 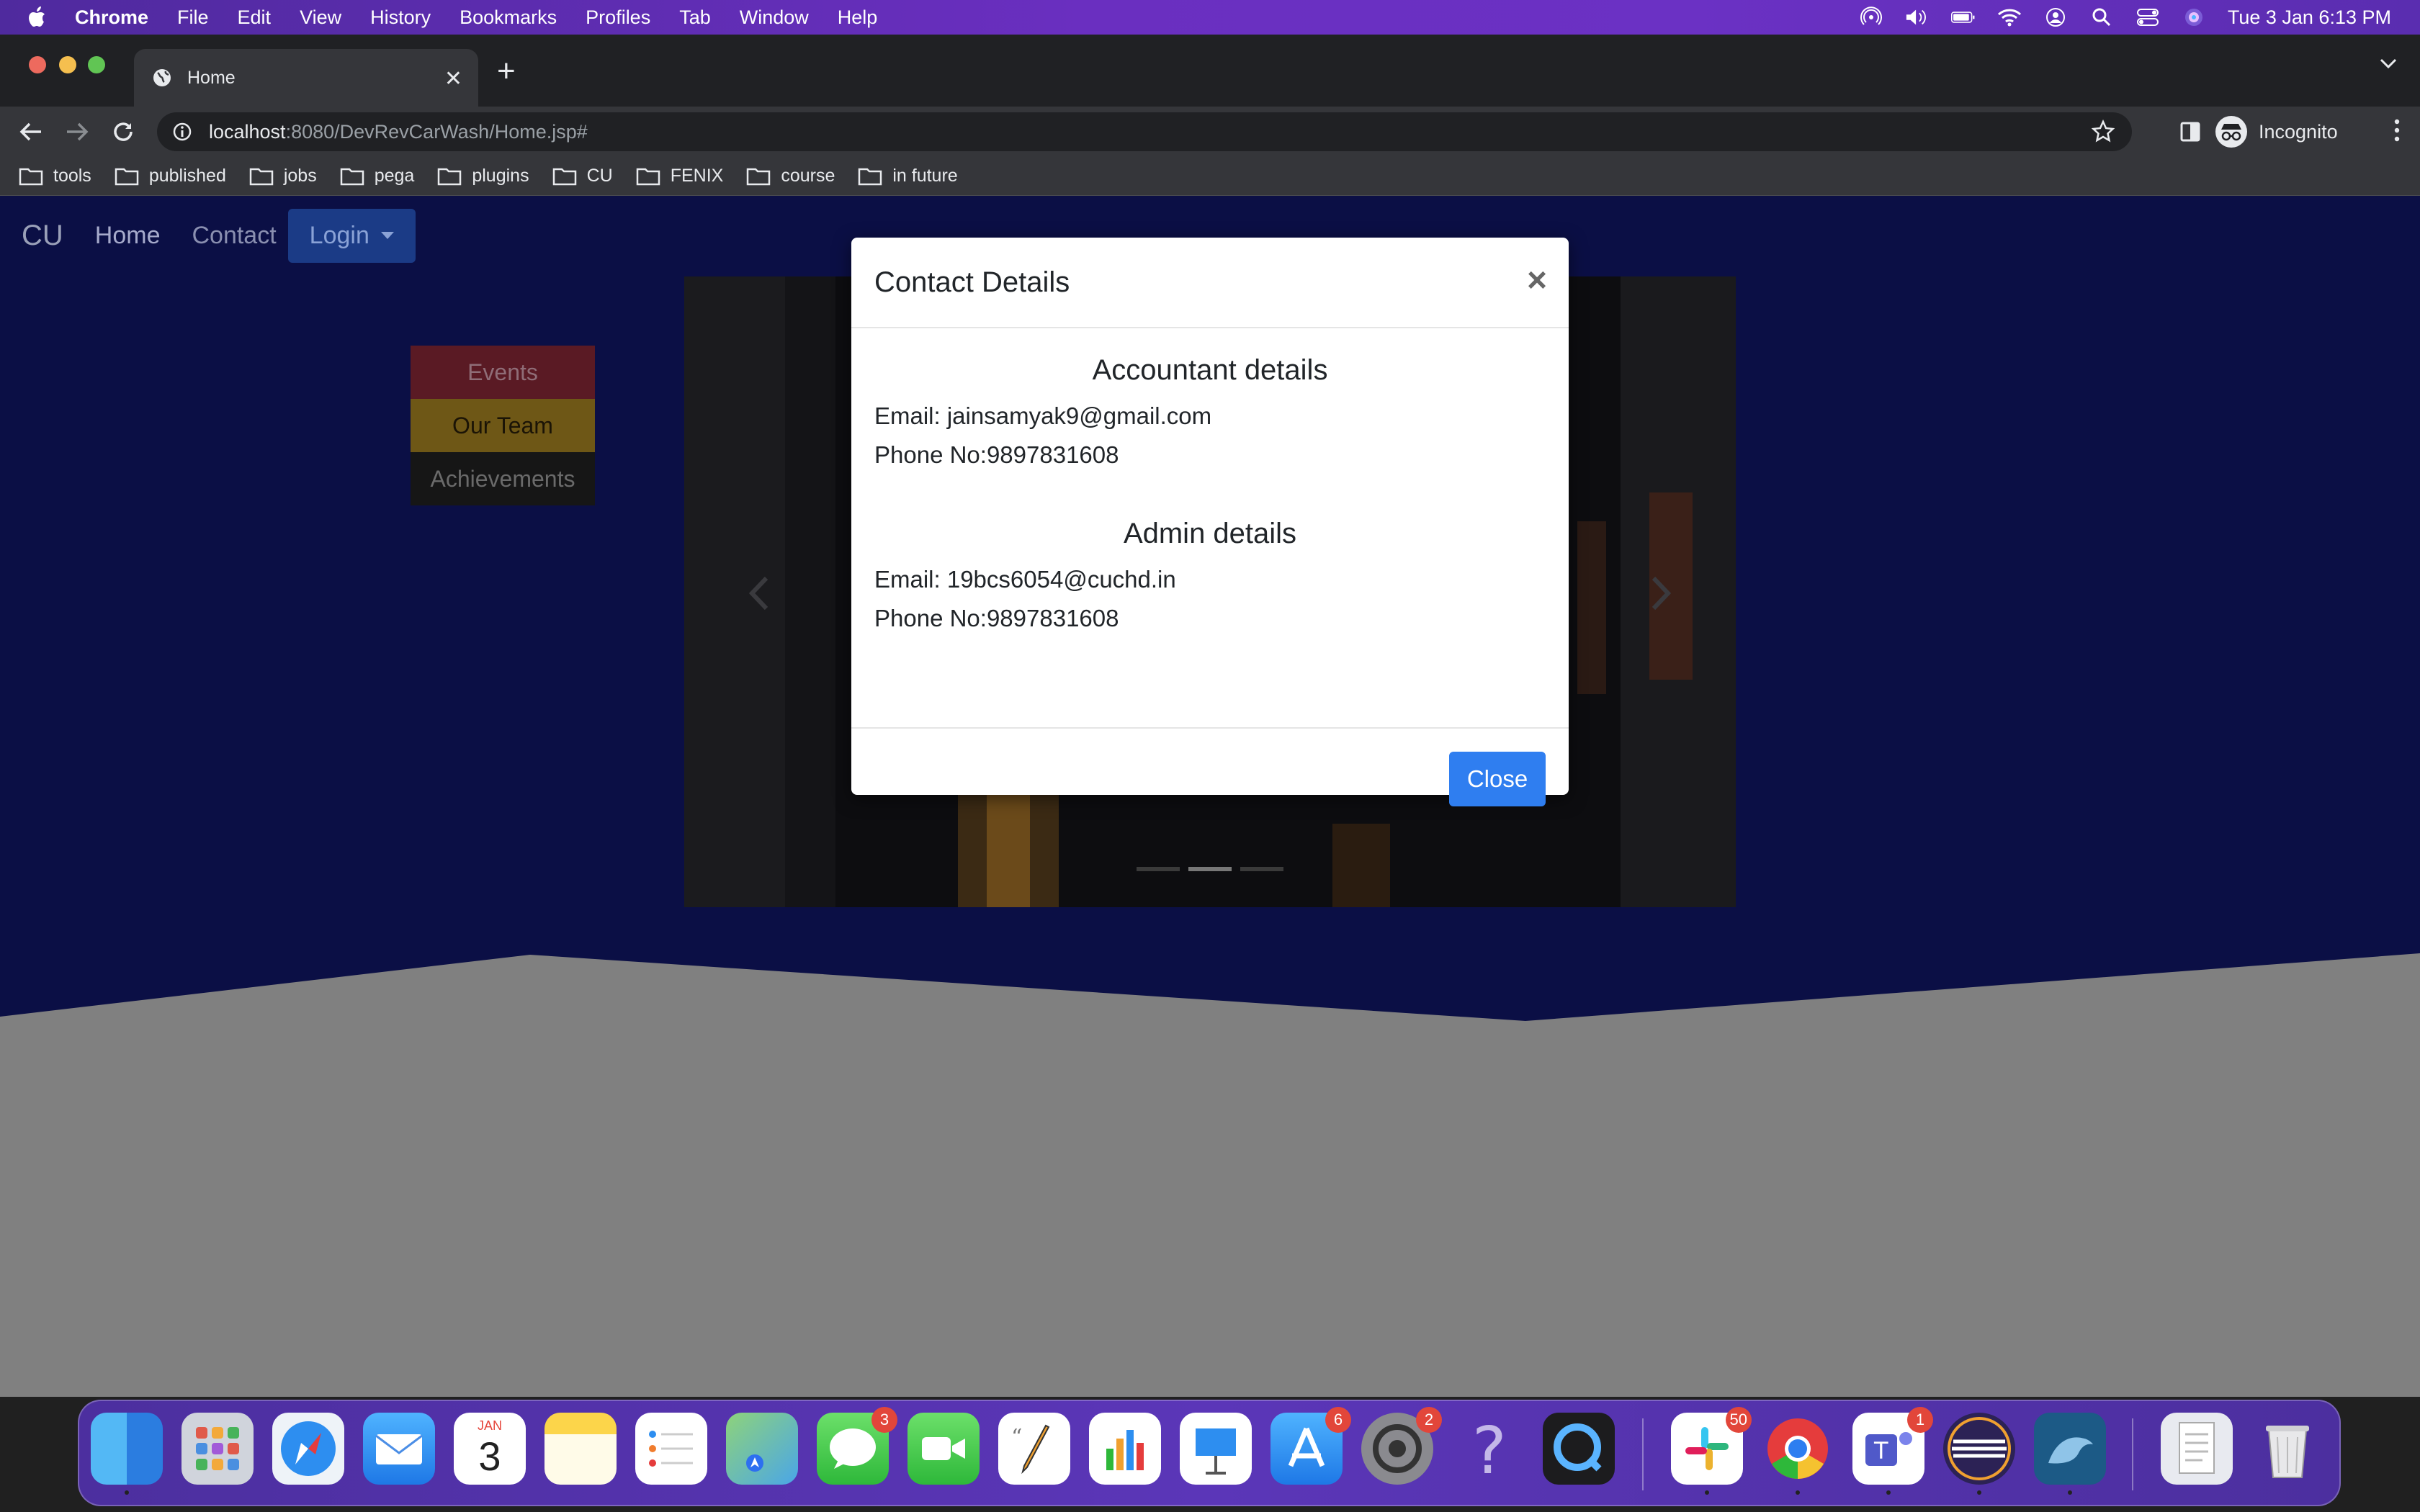 What do you see at coordinates (506, 71) in the screenshot?
I see `new-tab-button: +` at bounding box center [506, 71].